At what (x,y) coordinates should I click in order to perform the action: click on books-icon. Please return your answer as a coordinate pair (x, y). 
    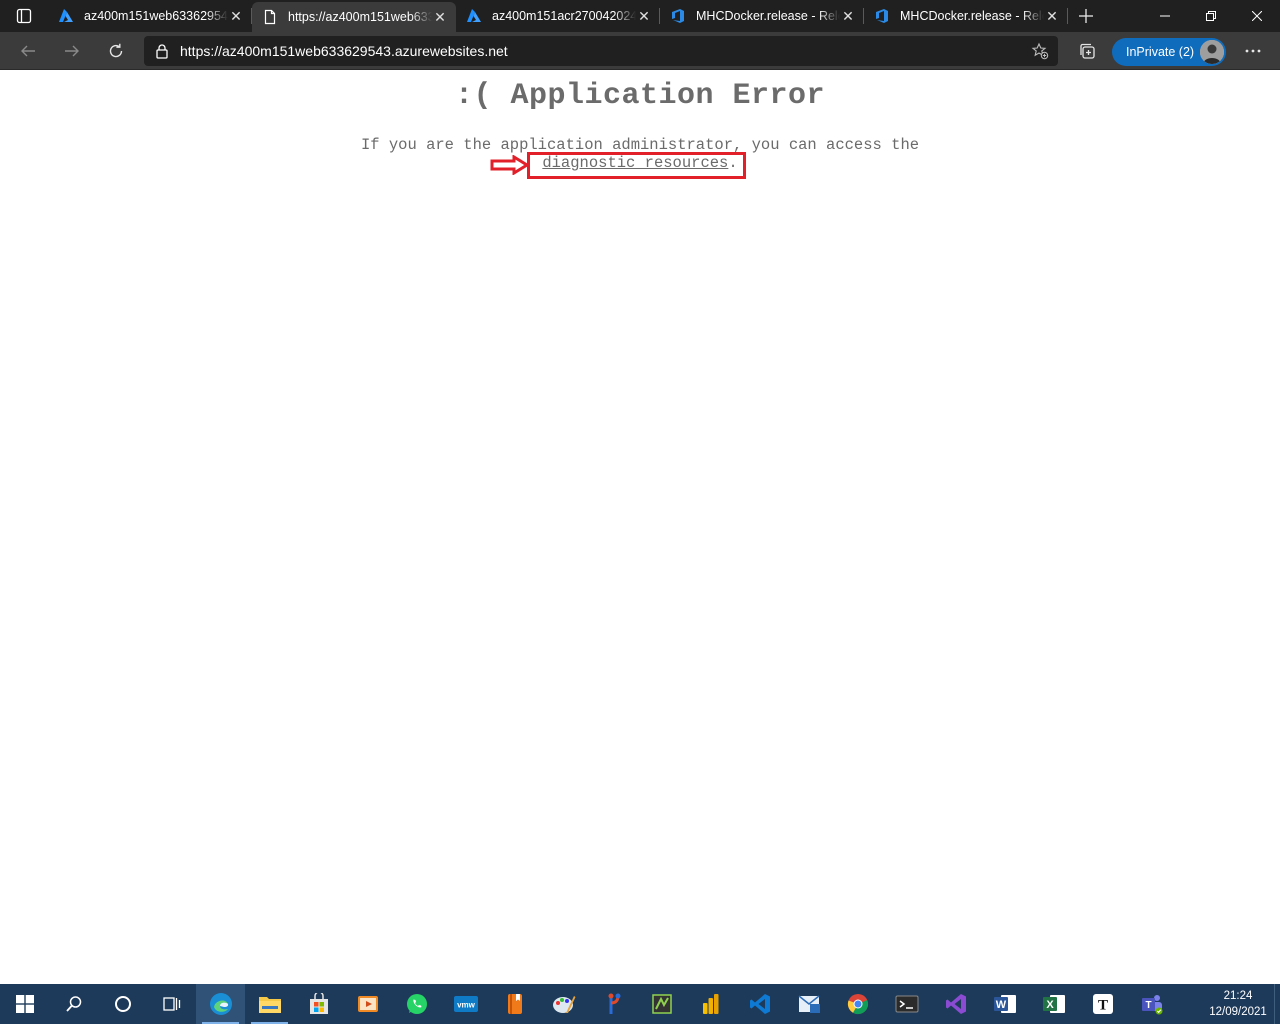
    Looking at the image, I should click on (514, 1004).